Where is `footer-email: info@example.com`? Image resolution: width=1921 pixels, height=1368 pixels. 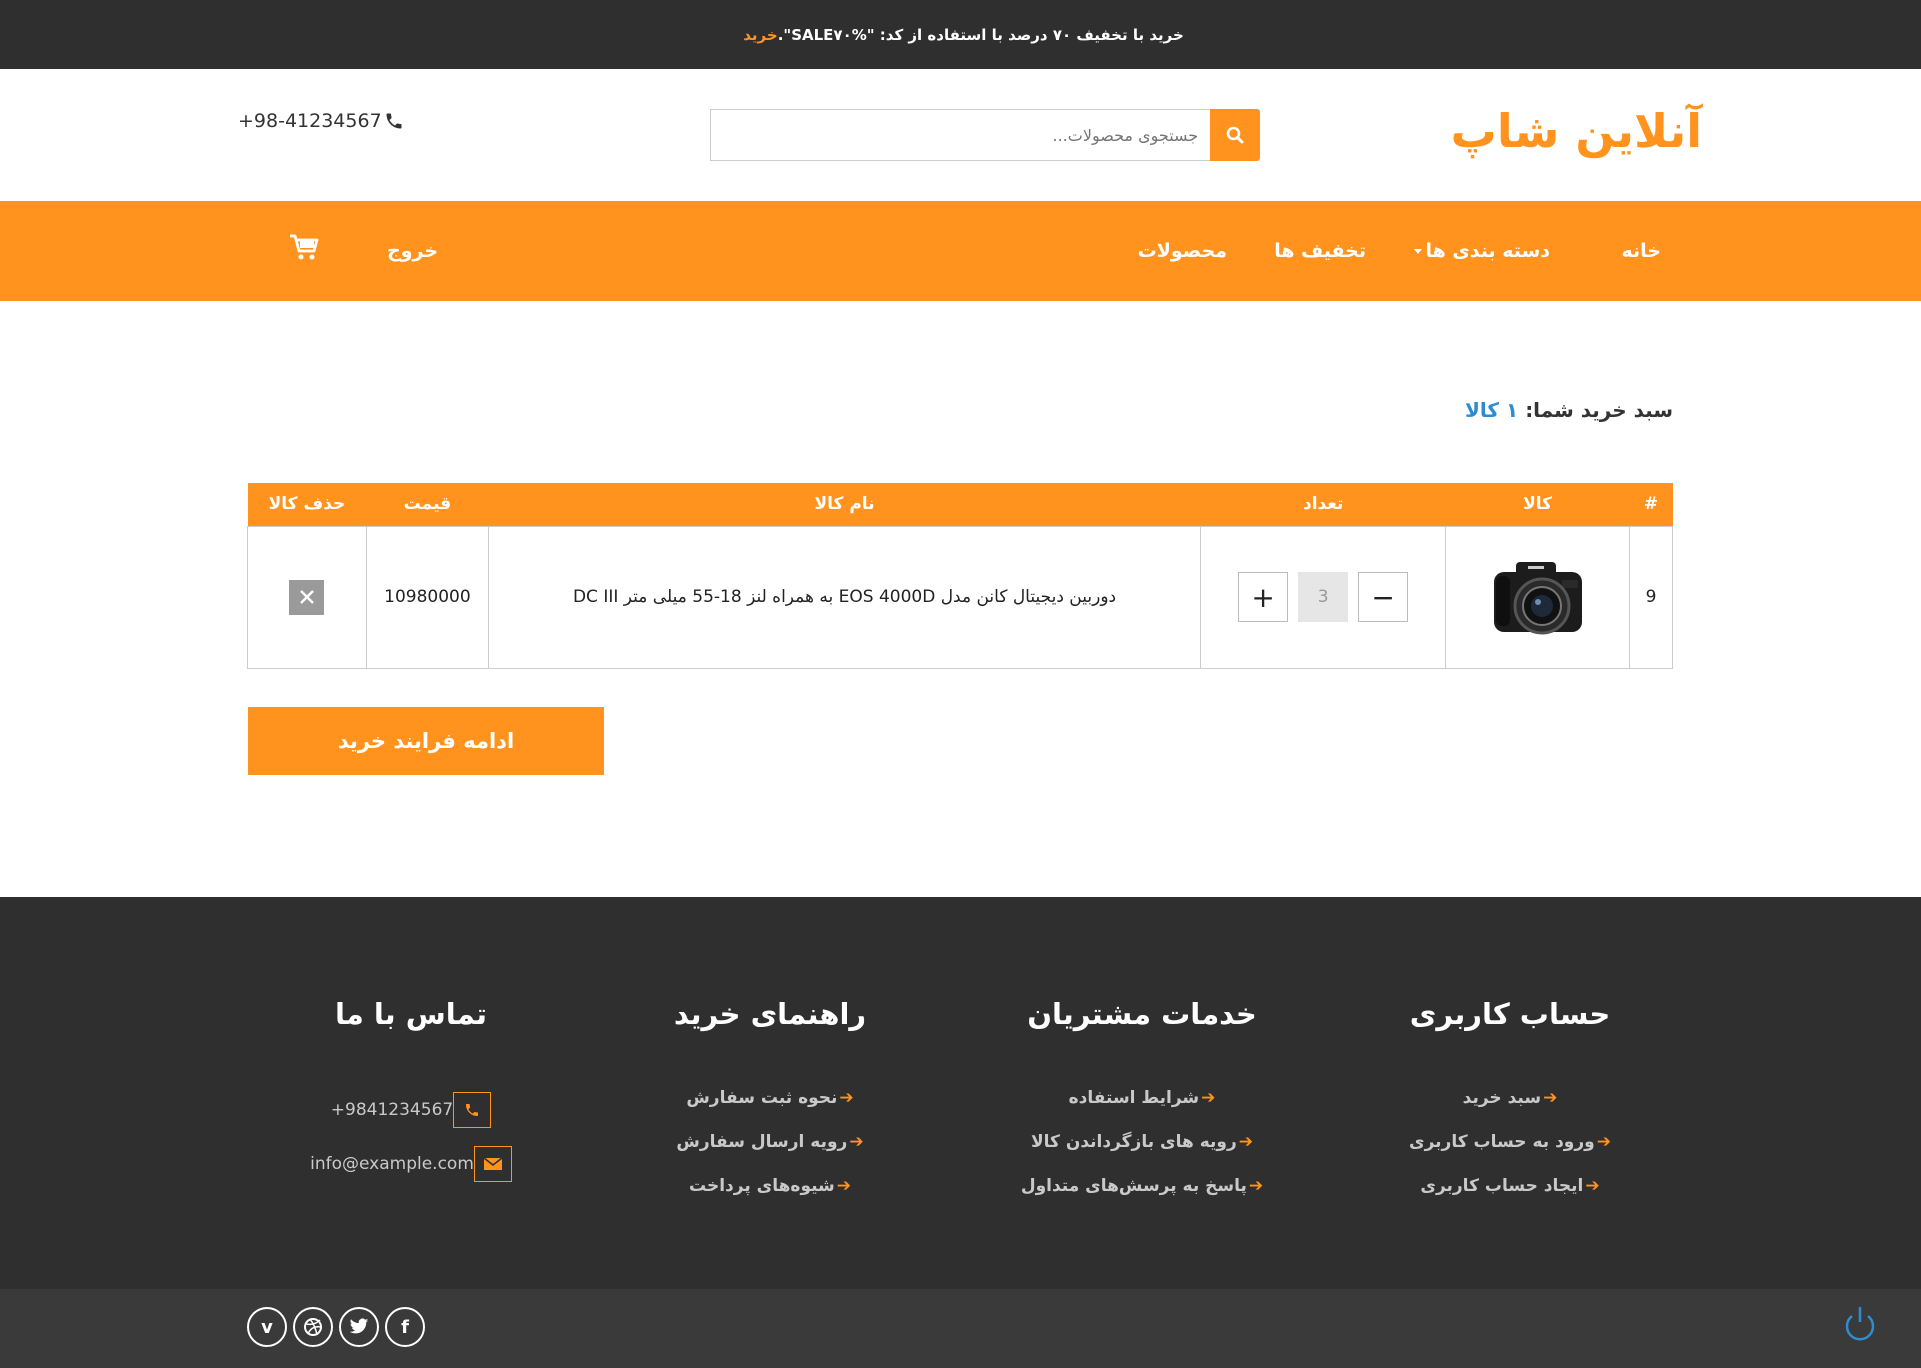
footer-email: info@example.com is located at coordinates (392, 1164).